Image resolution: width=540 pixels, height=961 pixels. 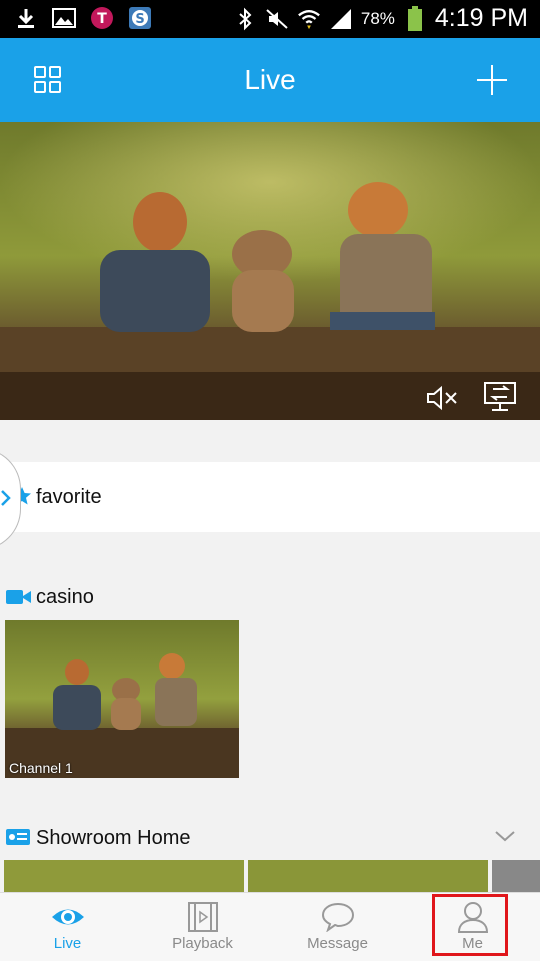 I want to click on app-header: Live, so click(x=270, y=80).